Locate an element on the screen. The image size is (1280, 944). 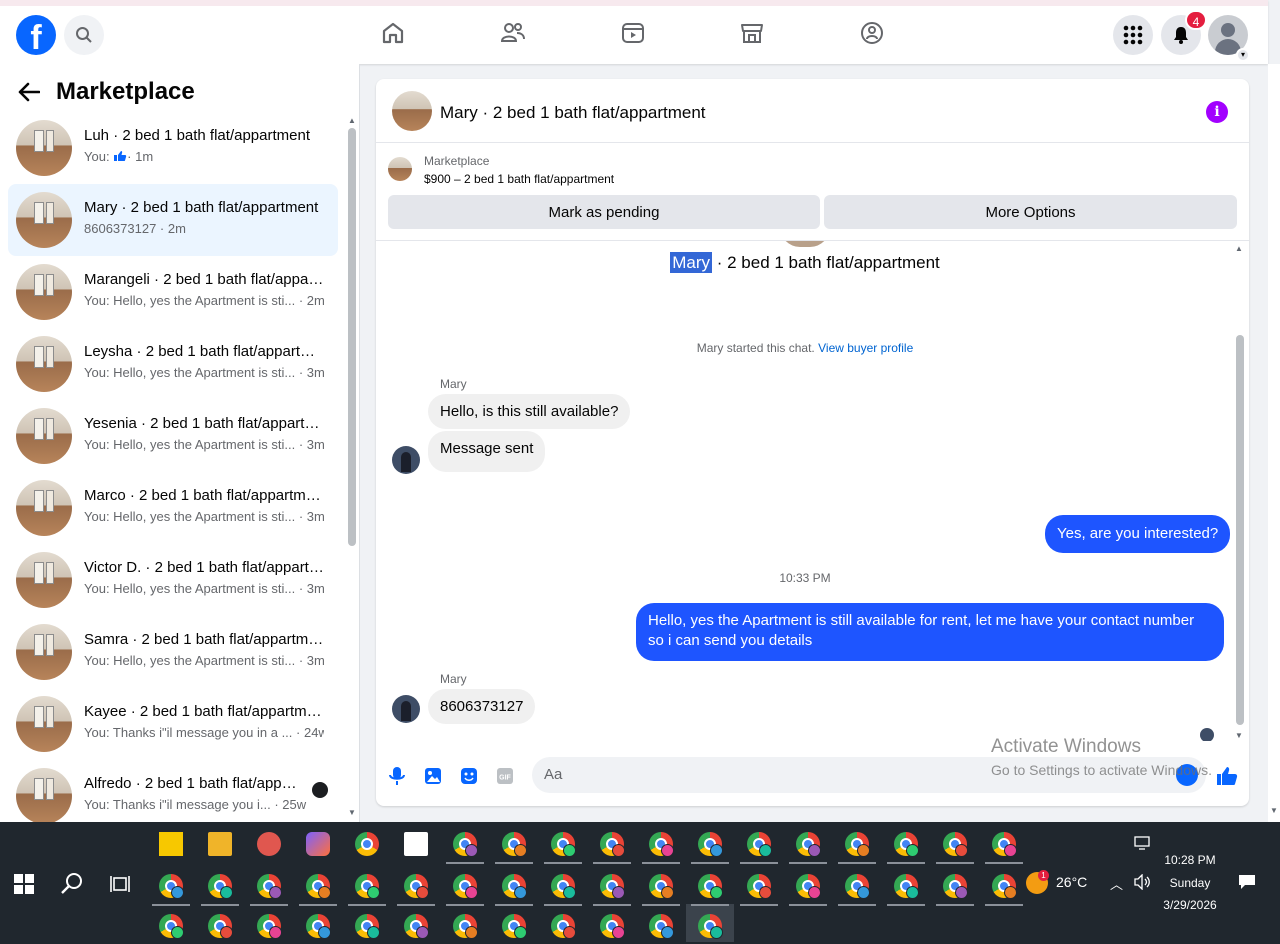
incoming-message: Message sent is located at coordinates (487, 451).